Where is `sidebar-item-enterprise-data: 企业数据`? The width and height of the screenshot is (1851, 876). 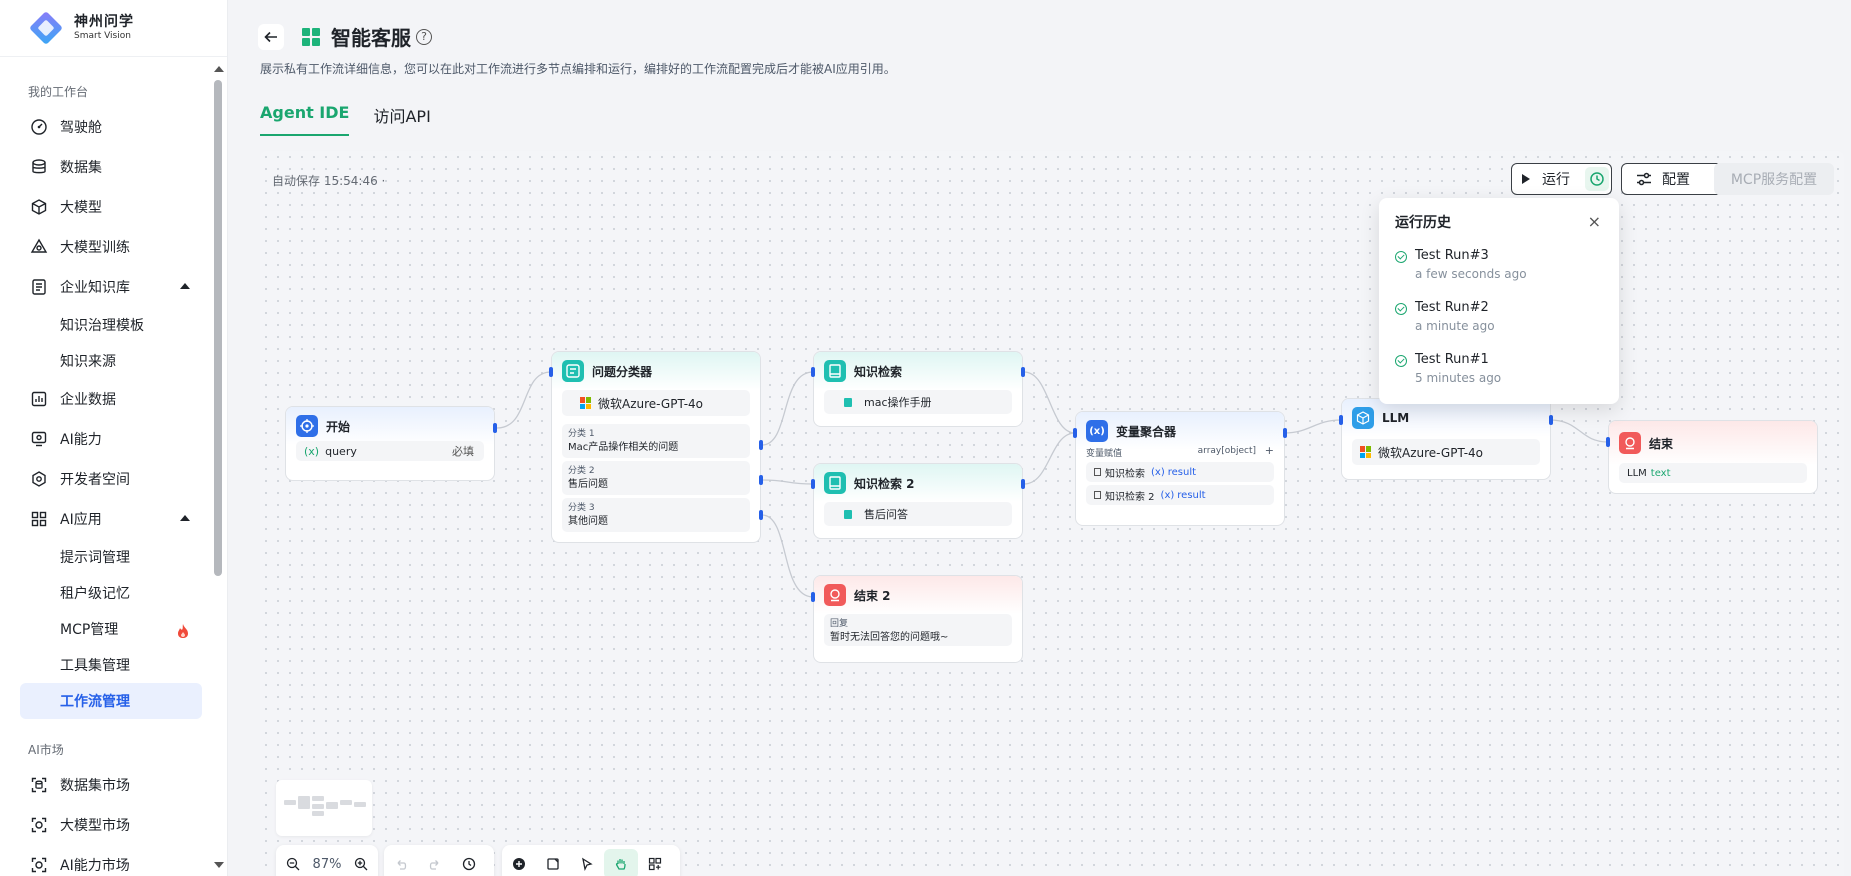
sidebar-item-enterprise-data: 企业数据 is located at coordinates (107, 399).